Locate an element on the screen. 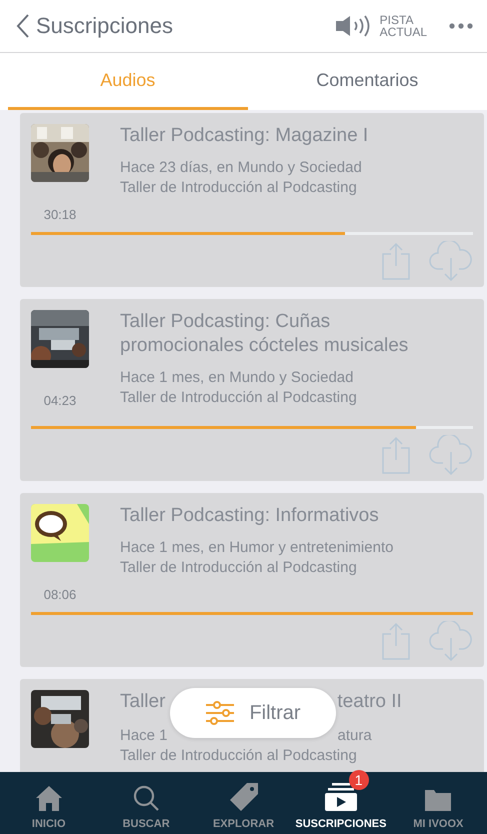  home-icon is located at coordinates (48, 798).